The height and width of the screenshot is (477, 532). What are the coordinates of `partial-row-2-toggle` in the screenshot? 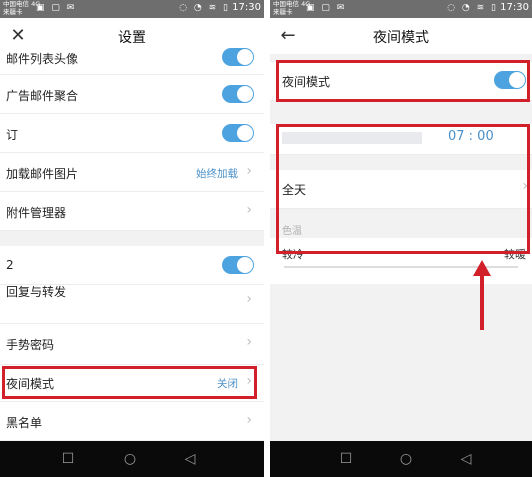 It's located at (238, 265).